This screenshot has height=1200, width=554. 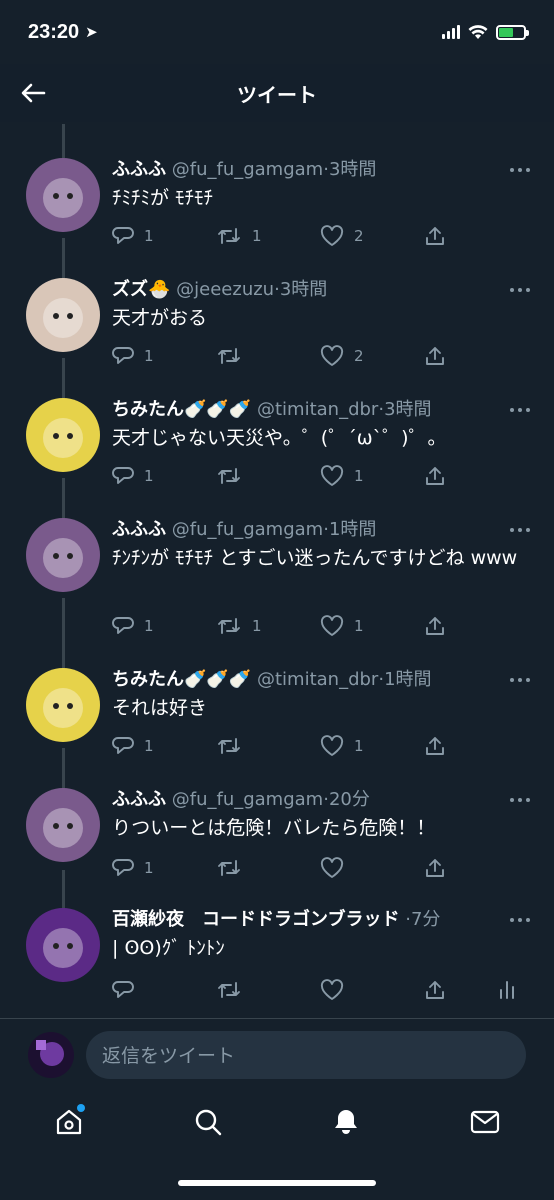 What do you see at coordinates (229, 990) in the screenshot?
I see `retweet-icon` at bounding box center [229, 990].